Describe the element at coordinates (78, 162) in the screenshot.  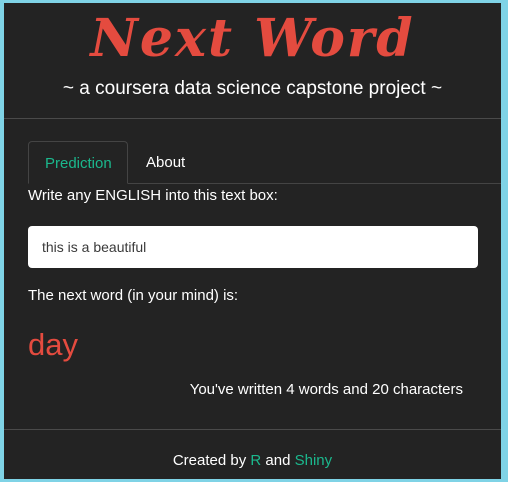
I see `tab-prediction: Prediction` at that location.